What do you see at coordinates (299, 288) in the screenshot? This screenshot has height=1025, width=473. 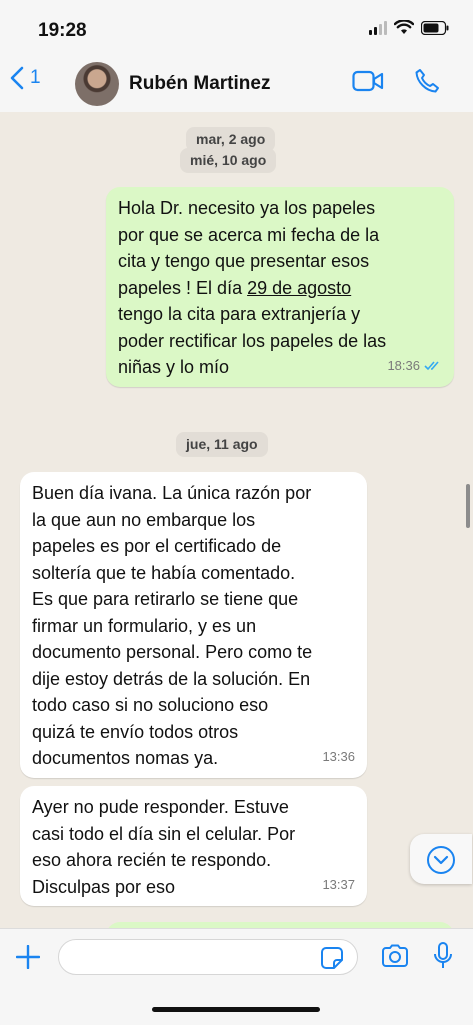 I see `date-link: 29 de agosto` at bounding box center [299, 288].